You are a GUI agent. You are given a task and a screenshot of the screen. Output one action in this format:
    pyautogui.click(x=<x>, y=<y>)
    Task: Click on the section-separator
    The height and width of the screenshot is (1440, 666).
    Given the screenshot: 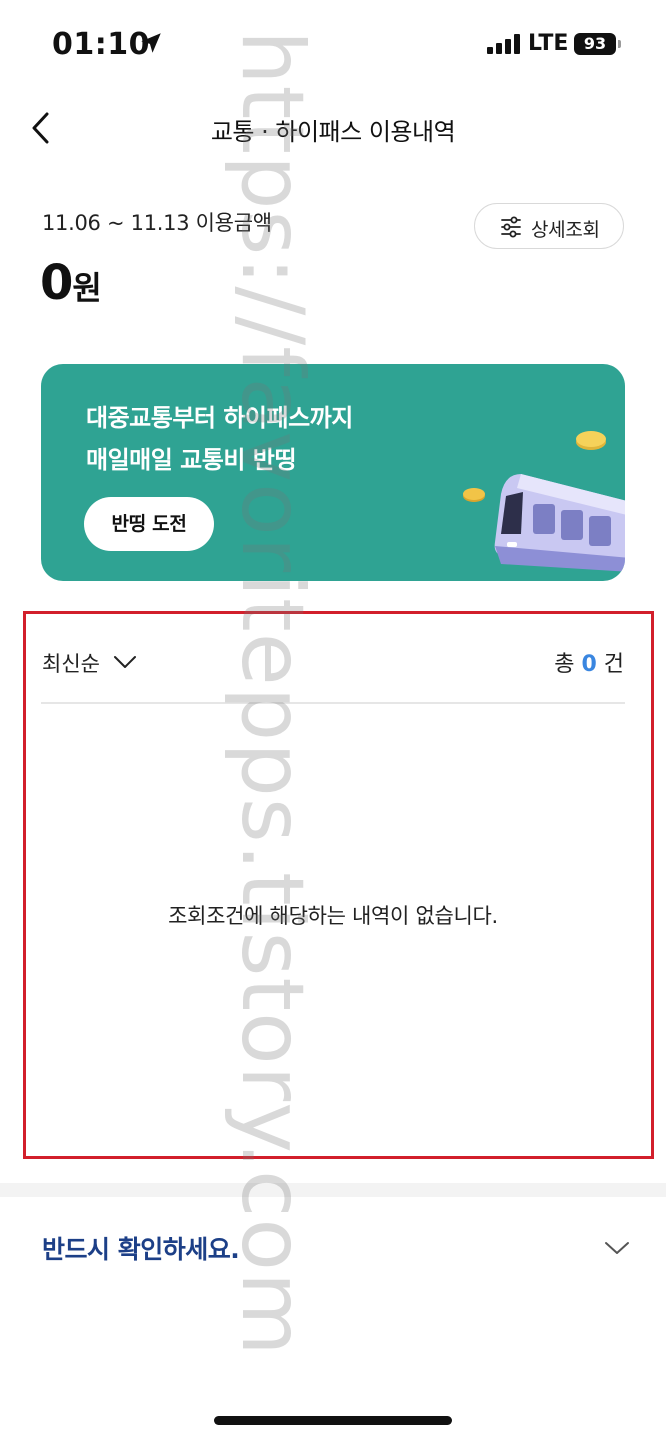 What is the action you would take?
    pyautogui.click(x=333, y=1190)
    